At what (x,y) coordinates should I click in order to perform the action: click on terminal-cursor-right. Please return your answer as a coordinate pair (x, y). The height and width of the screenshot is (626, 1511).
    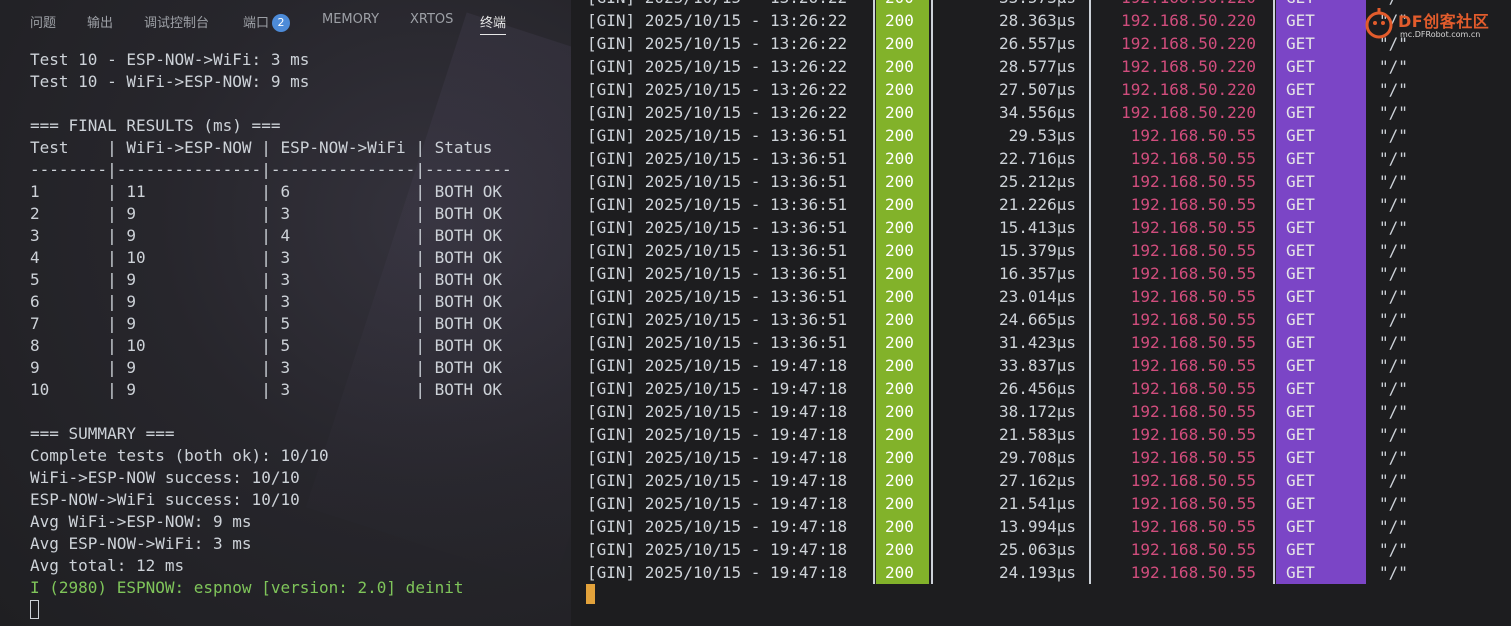
    Looking at the image, I should click on (590, 594).